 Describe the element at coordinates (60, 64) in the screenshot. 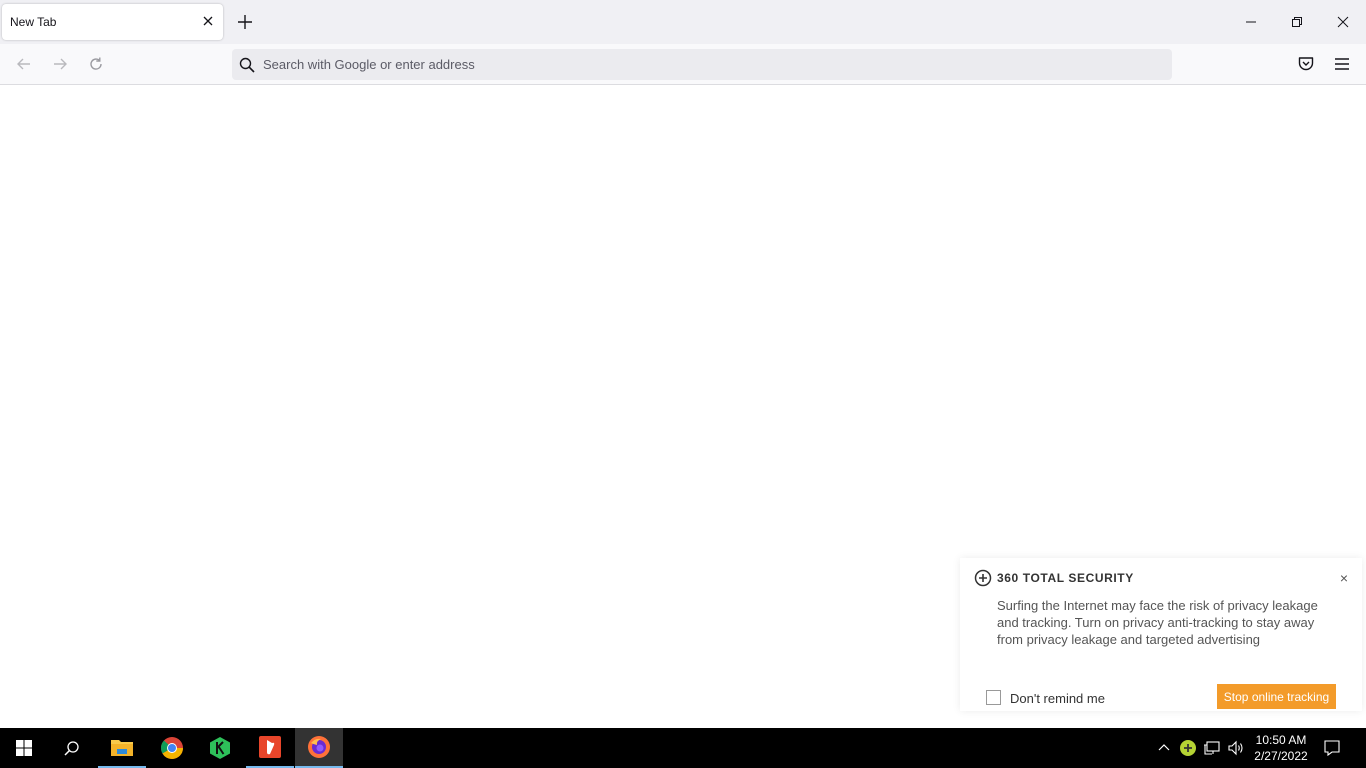

I see `forward-button` at that location.